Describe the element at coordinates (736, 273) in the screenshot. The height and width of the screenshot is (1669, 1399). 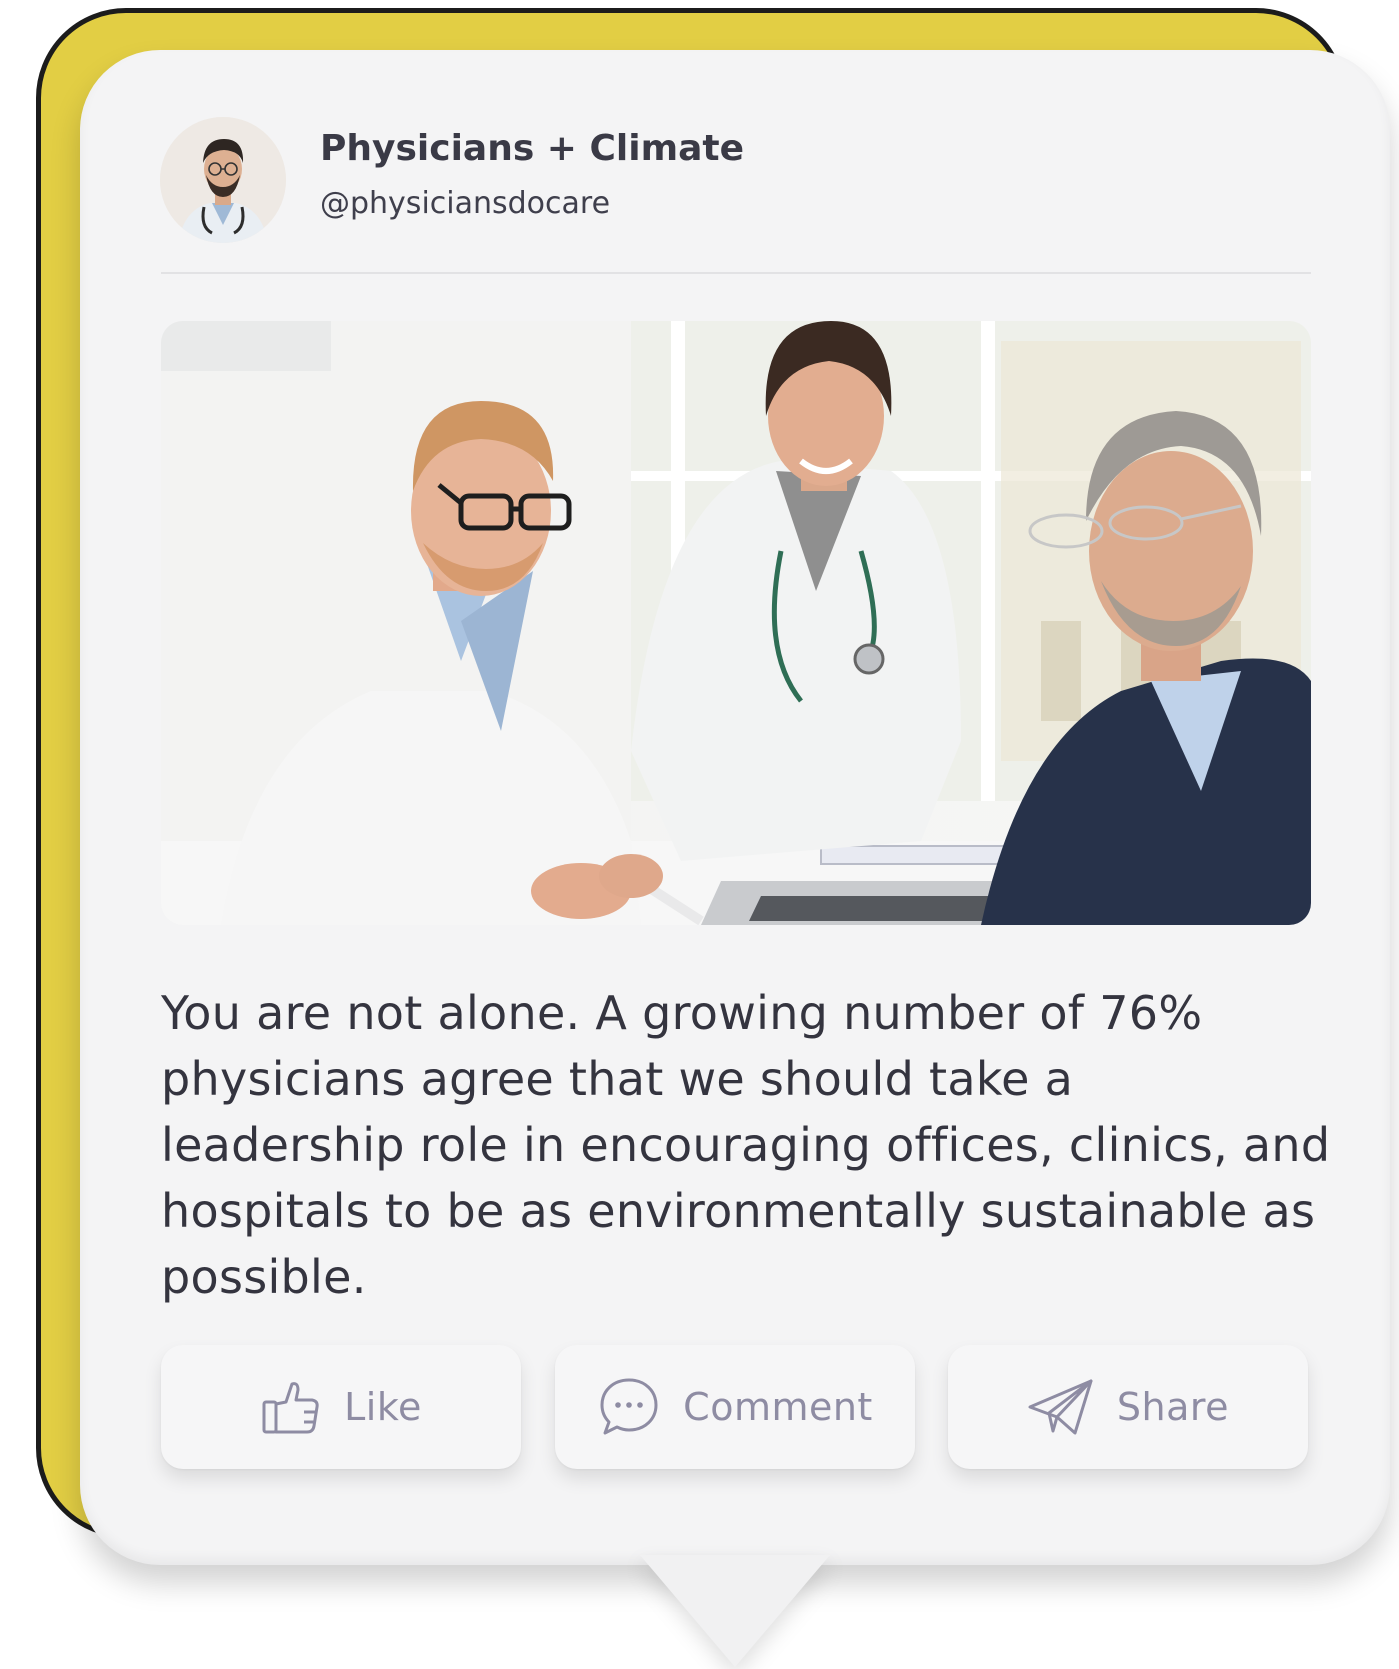
I see `header-divider` at that location.